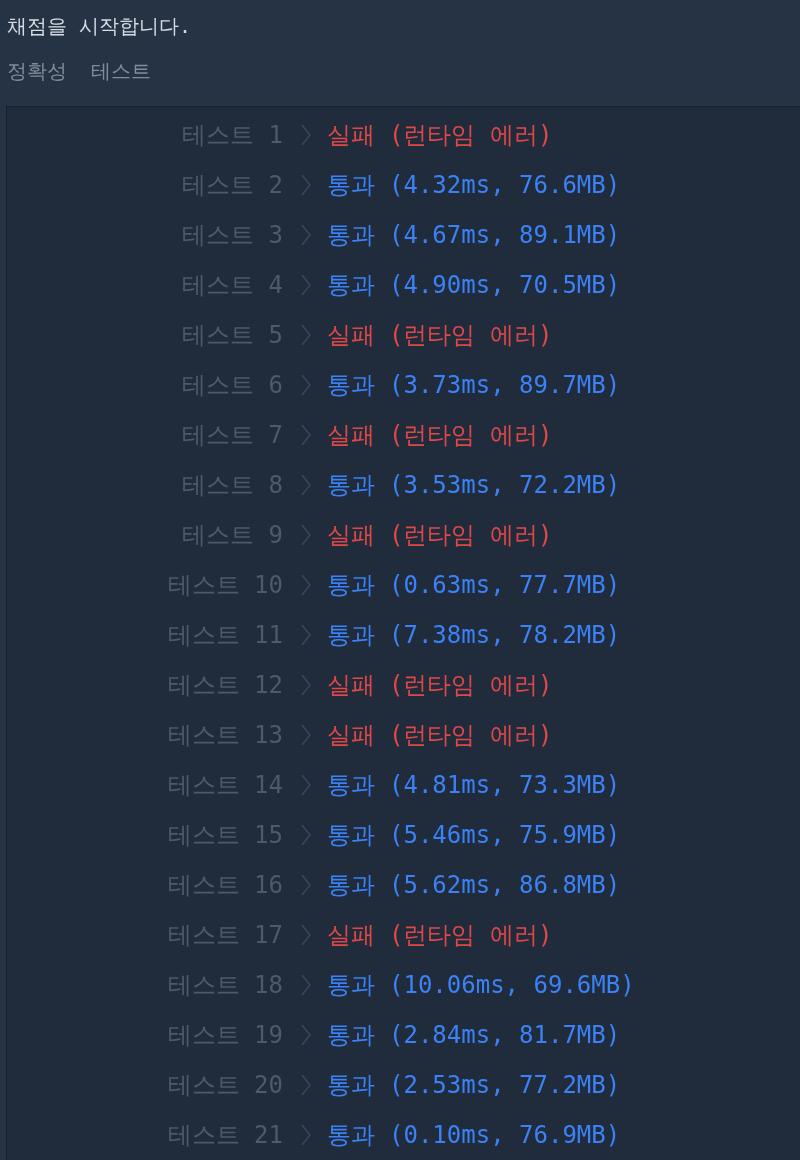  What do you see at coordinates (505, 1035) in the screenshot?
I see `result-detail: (2.84ms, 81.7MB)` at bounding box center [505, 1035].